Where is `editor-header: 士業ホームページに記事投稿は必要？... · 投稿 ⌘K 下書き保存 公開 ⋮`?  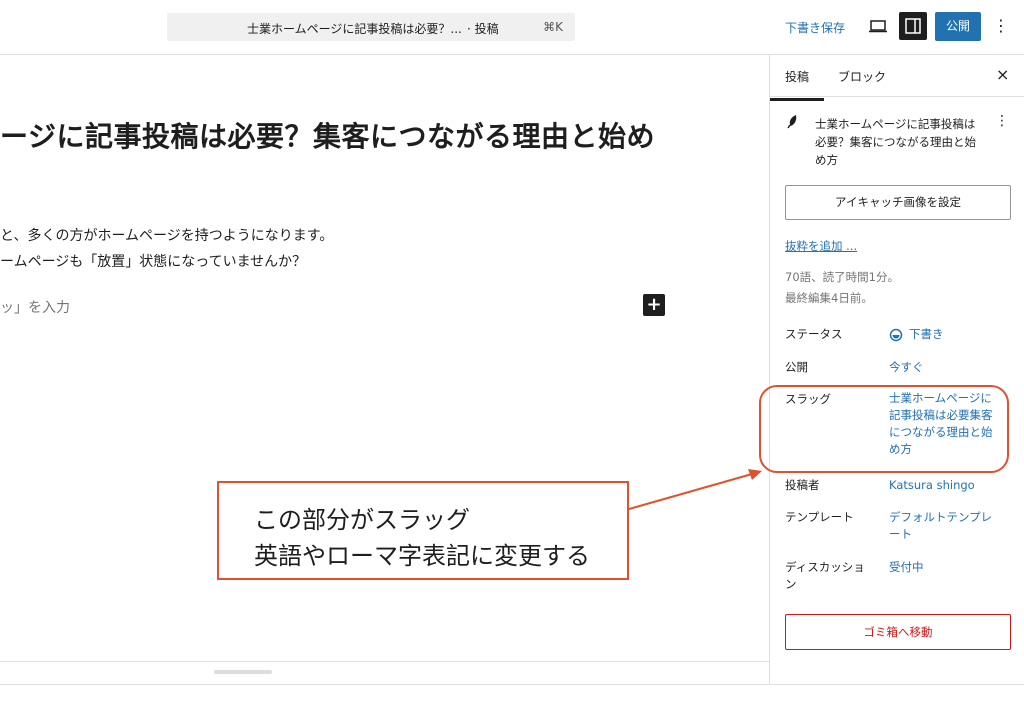
editor-header: 士業ホームページに記事投稿は必要？... · 投稿 ⌘K 下書き保存 公開 ⋮ is located at coordinates (512, 27).